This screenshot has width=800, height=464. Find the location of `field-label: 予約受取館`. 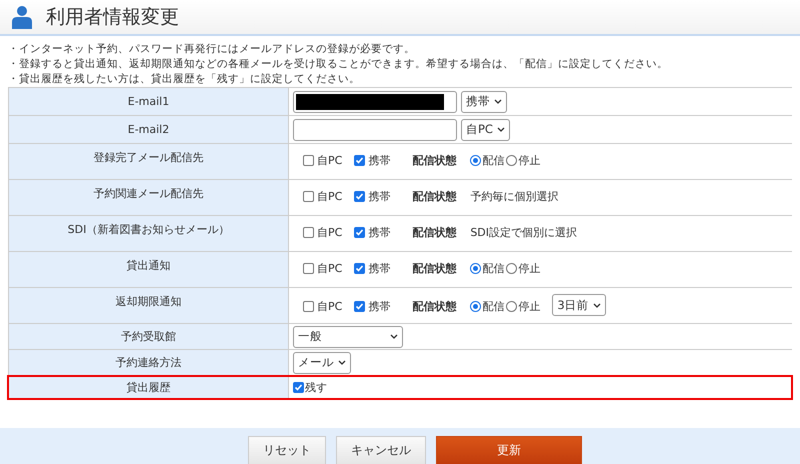

field-label: 予約受取館 is located at coordinates (148, 336).